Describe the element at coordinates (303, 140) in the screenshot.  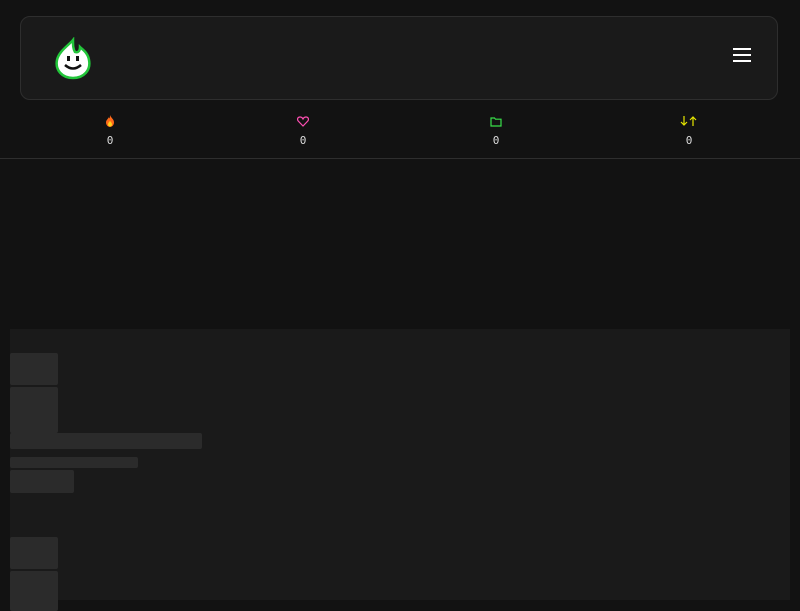
I see `likes-count: 0` at that location.